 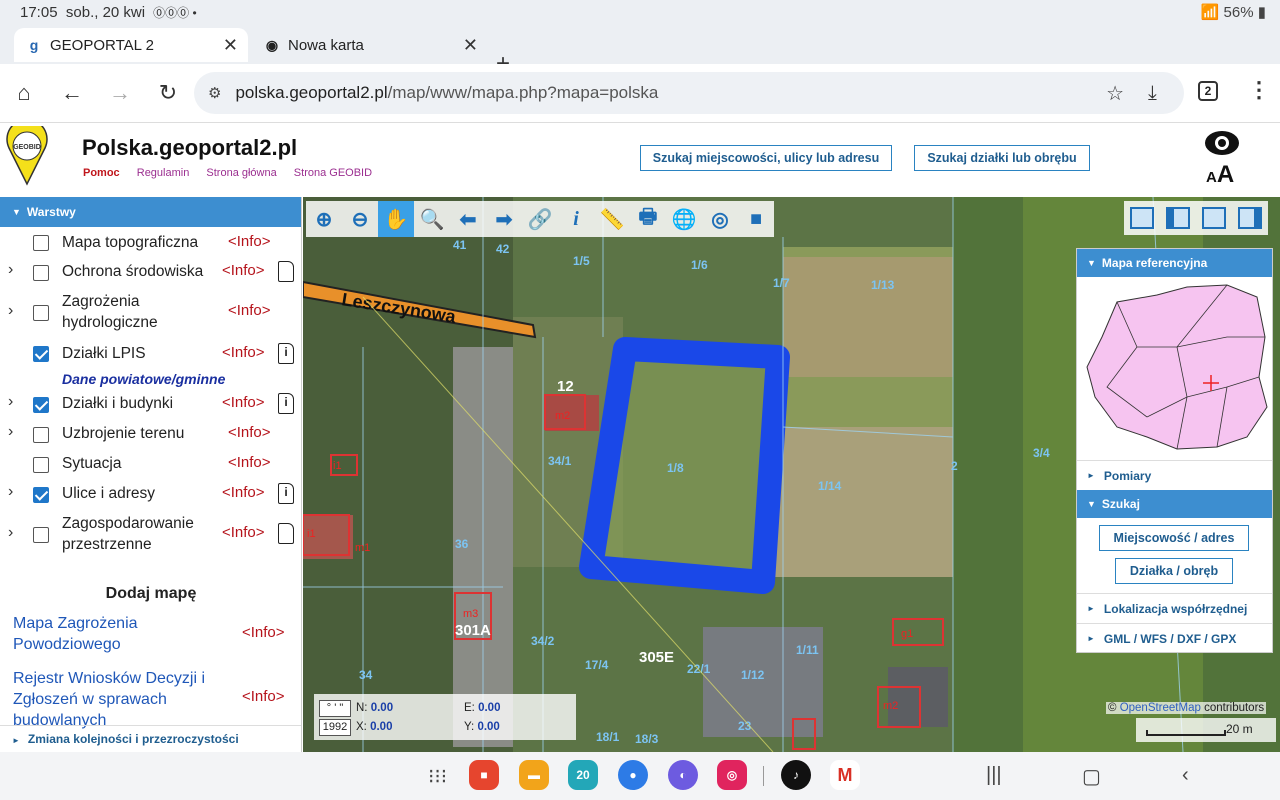 What do you see at coordinates (1174, 475) in the screenshot?
I see `measure-section: ► Pomiary` at bounding box center [1174, 475].